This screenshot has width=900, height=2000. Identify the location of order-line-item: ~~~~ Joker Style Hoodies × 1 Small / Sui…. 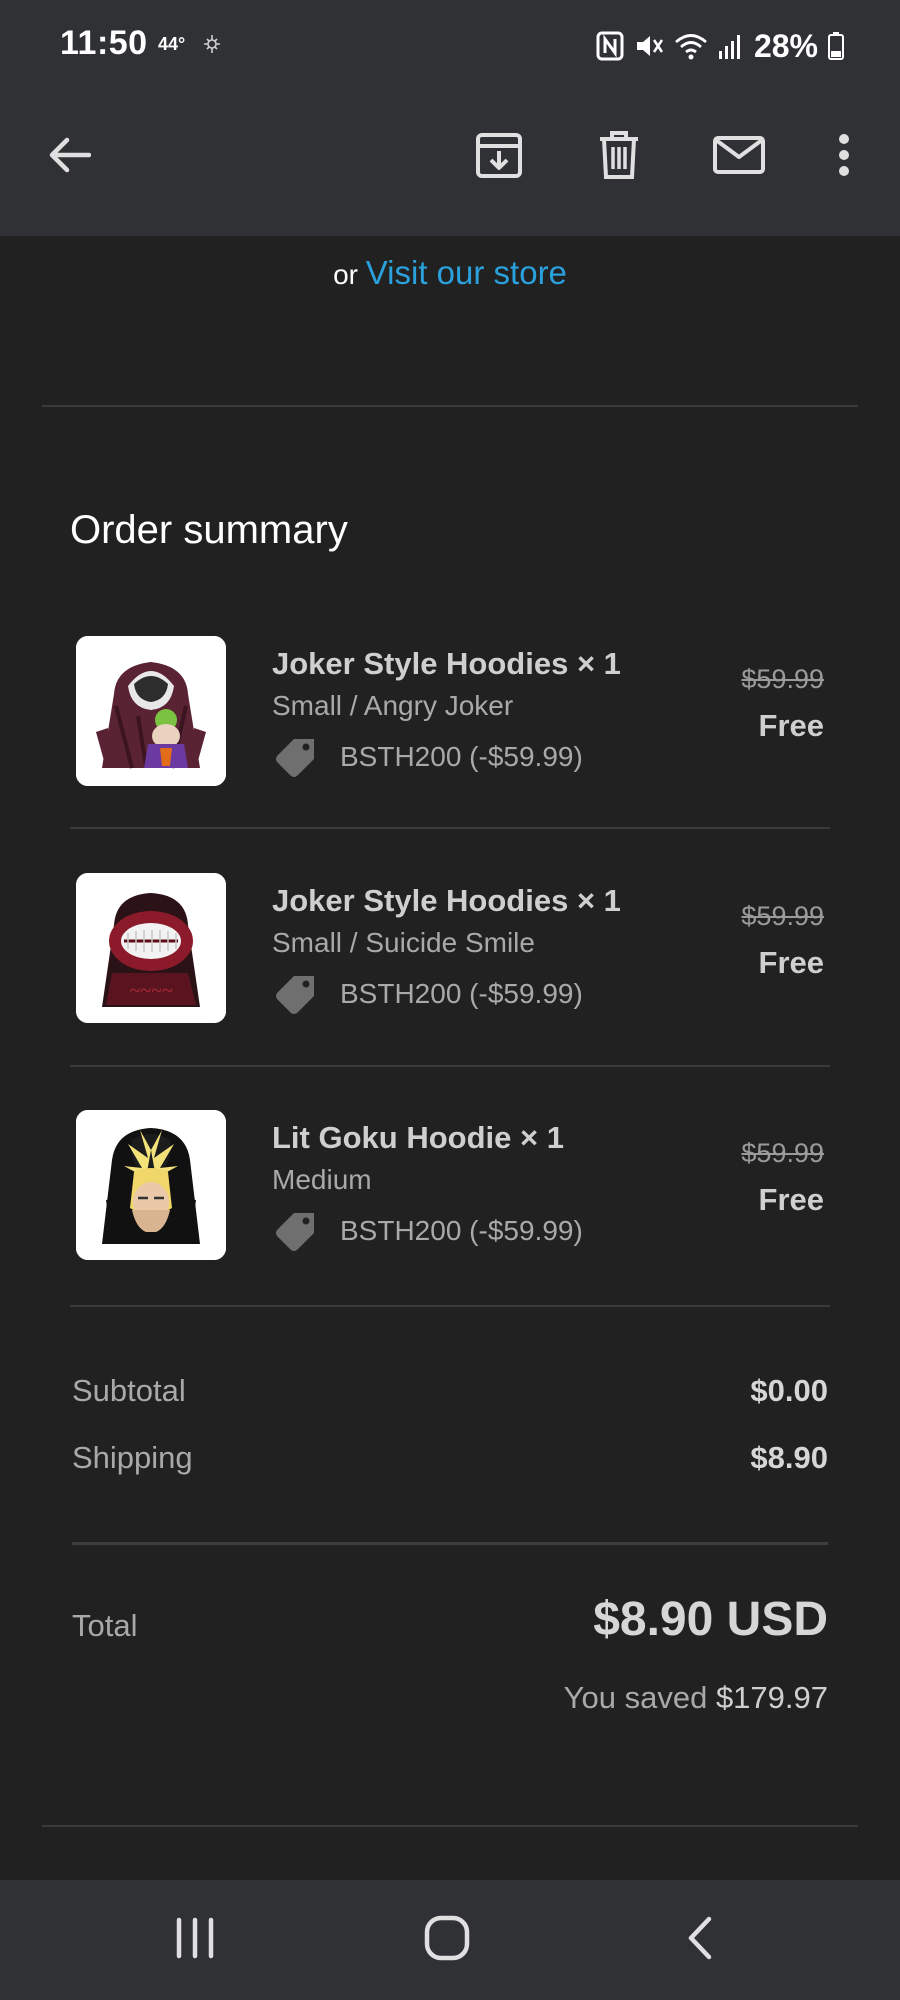
(450, 953).